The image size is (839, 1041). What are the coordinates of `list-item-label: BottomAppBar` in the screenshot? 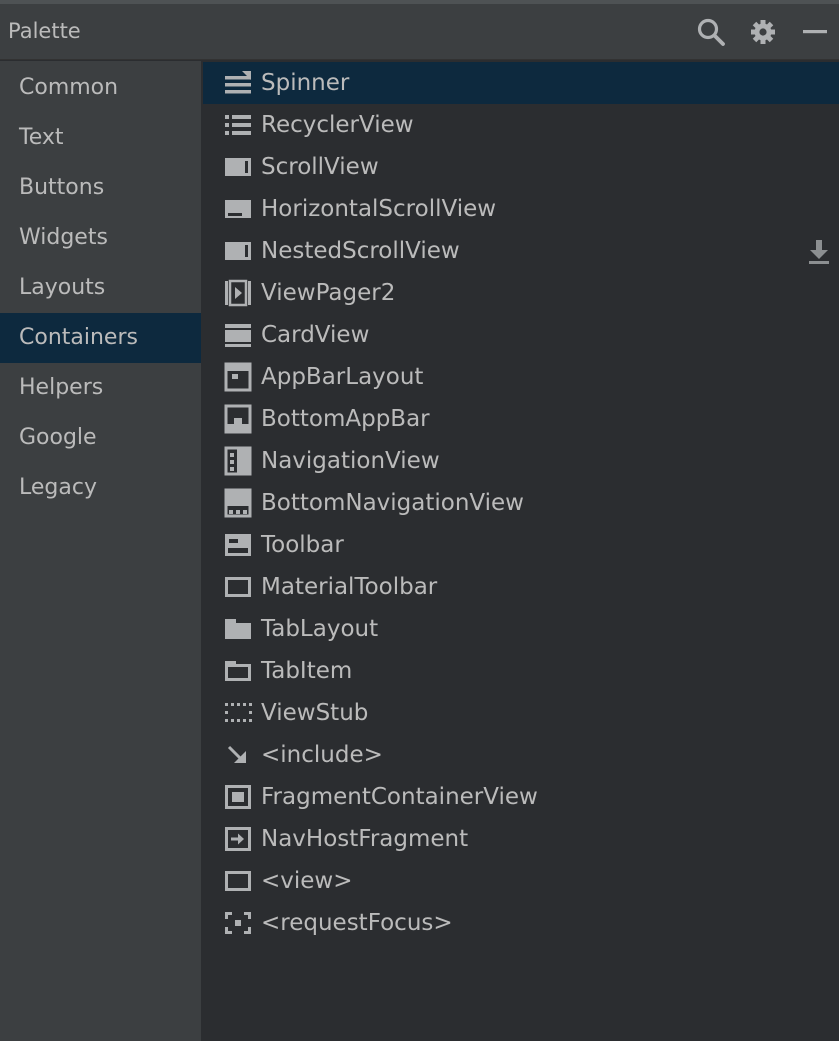 It's located at (345, 419).